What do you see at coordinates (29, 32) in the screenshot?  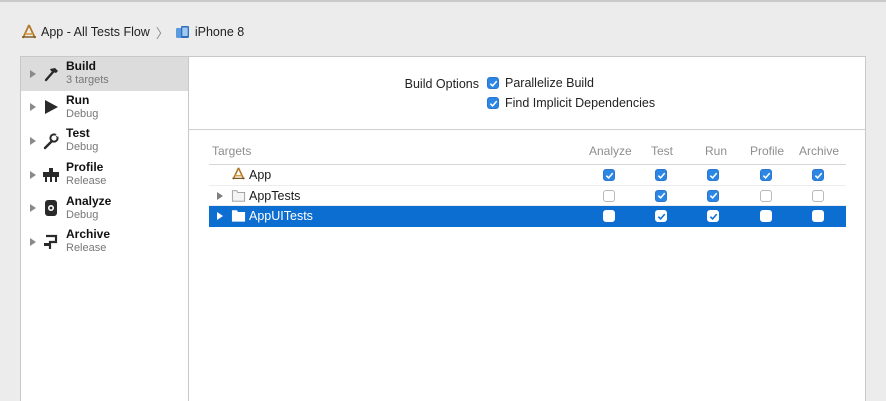 I see `xcode-app-icon` at bounding box center [29, 32].